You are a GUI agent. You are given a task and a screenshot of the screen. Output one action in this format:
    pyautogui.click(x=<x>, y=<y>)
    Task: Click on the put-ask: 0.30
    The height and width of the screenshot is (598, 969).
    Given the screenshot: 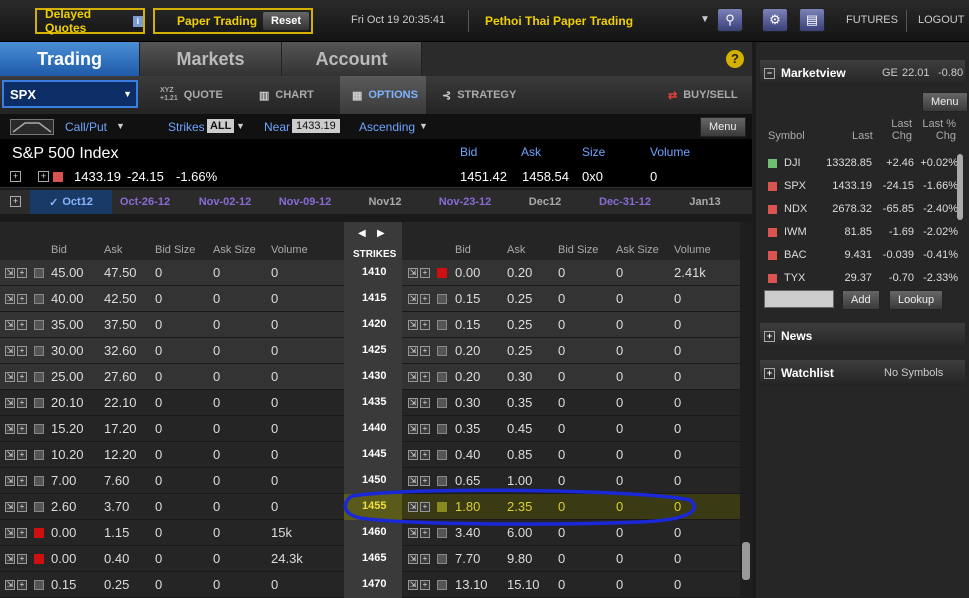 What is the action you would take?
    pyautogui.click(x=519, y=376)
    